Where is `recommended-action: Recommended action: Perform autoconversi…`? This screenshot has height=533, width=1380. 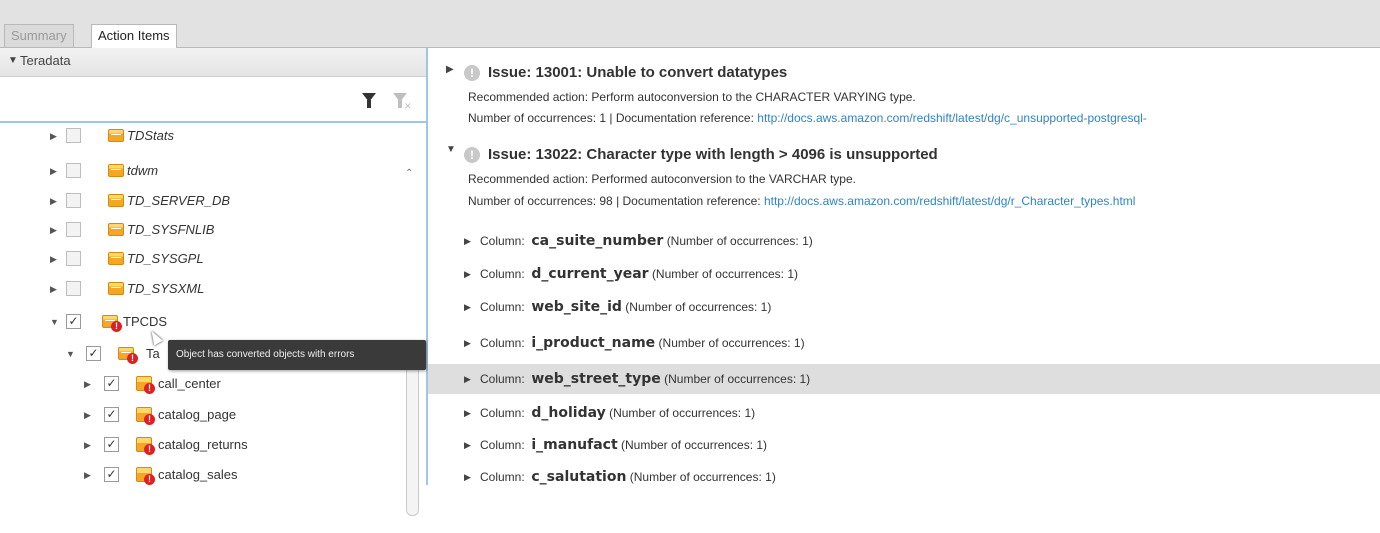 recommended-action: Recommended action: Perform autoconversi… is located at coordinates (692, 97).